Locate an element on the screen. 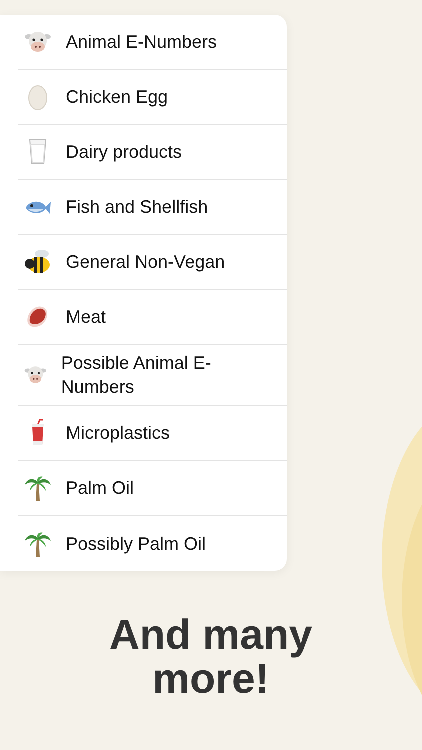 The width and height of the screenshot is (422, 750). category-label: Palm Oil is located at coordinates (101, 488).